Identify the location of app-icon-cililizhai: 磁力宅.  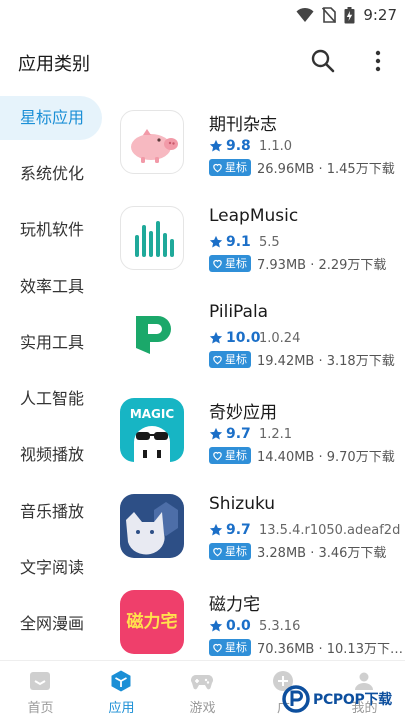
(152, 622).